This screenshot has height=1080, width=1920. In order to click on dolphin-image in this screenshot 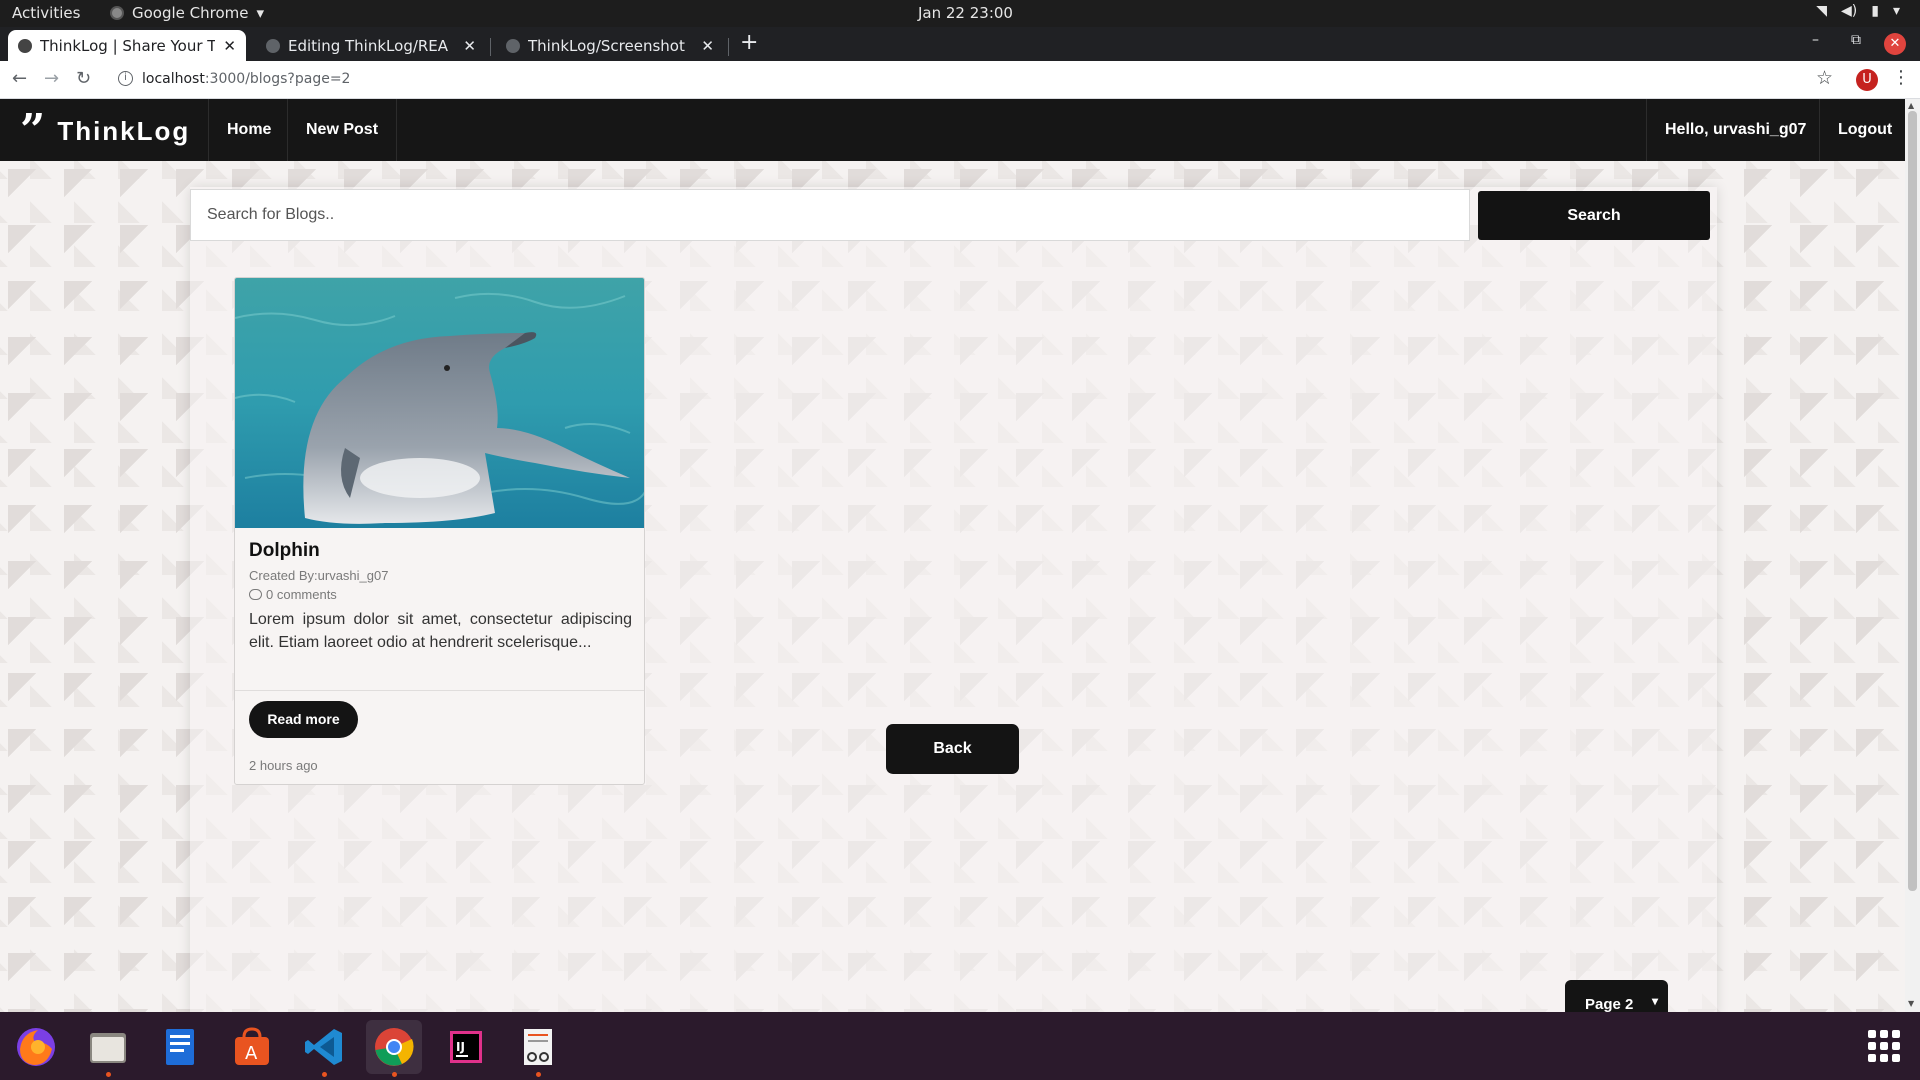, I will do `click(439, 403)`.